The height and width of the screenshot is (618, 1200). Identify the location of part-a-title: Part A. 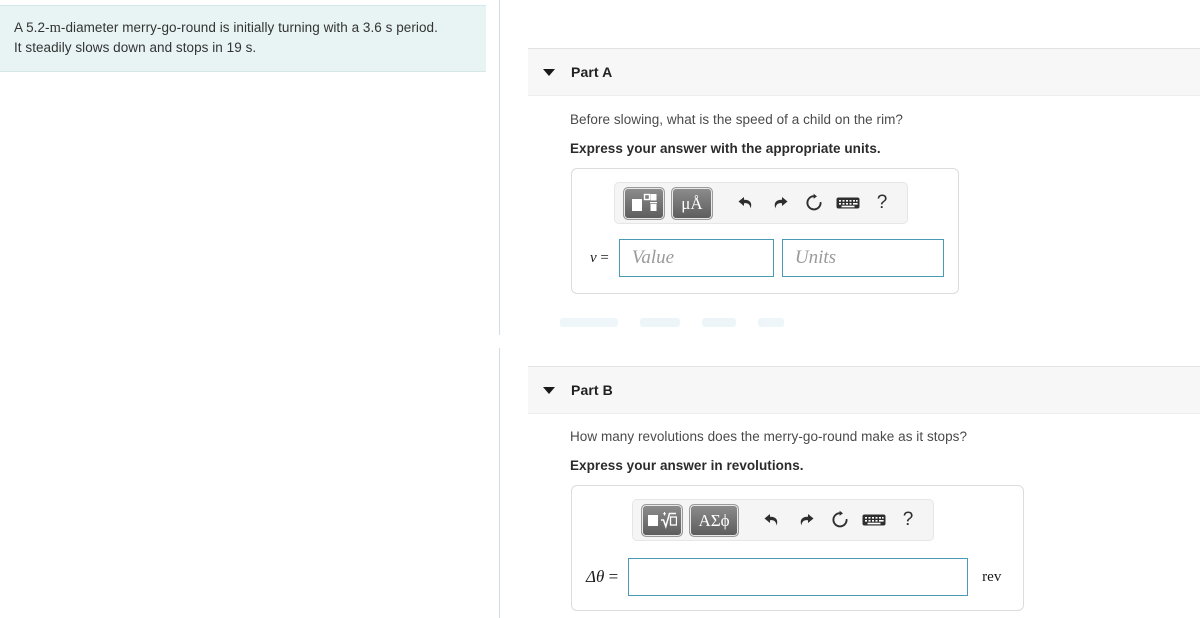
(592, 72).